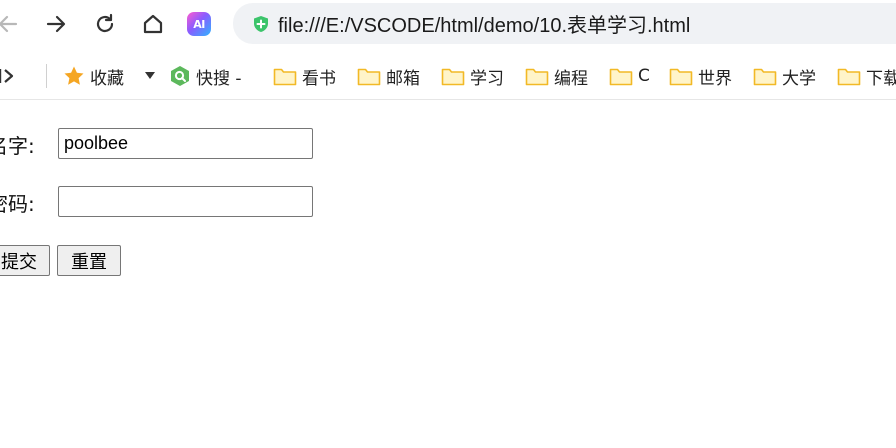 The image size is (896, 448). Describe the element at coordinates (9, 76) in the screenshot. I see `sidebar-toggle-icon` at that location.